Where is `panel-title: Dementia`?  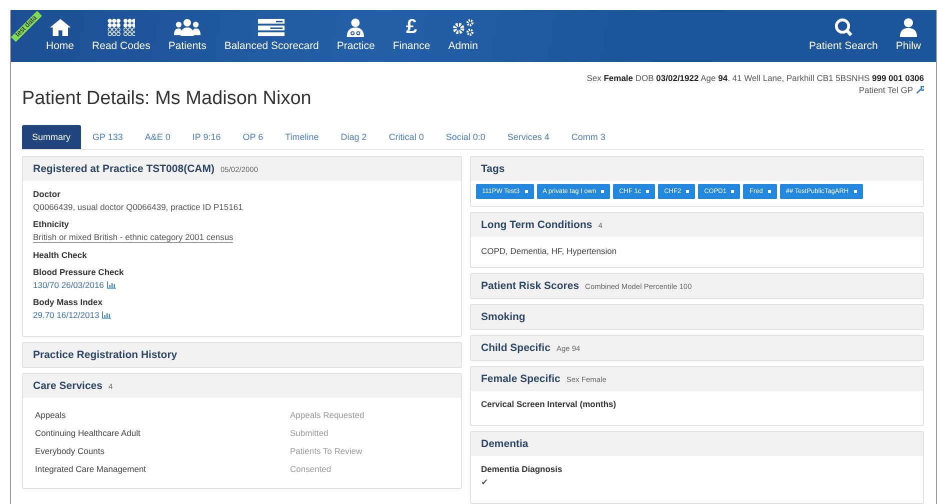 panel-title: Dementia is located at coordinates (504, 444).